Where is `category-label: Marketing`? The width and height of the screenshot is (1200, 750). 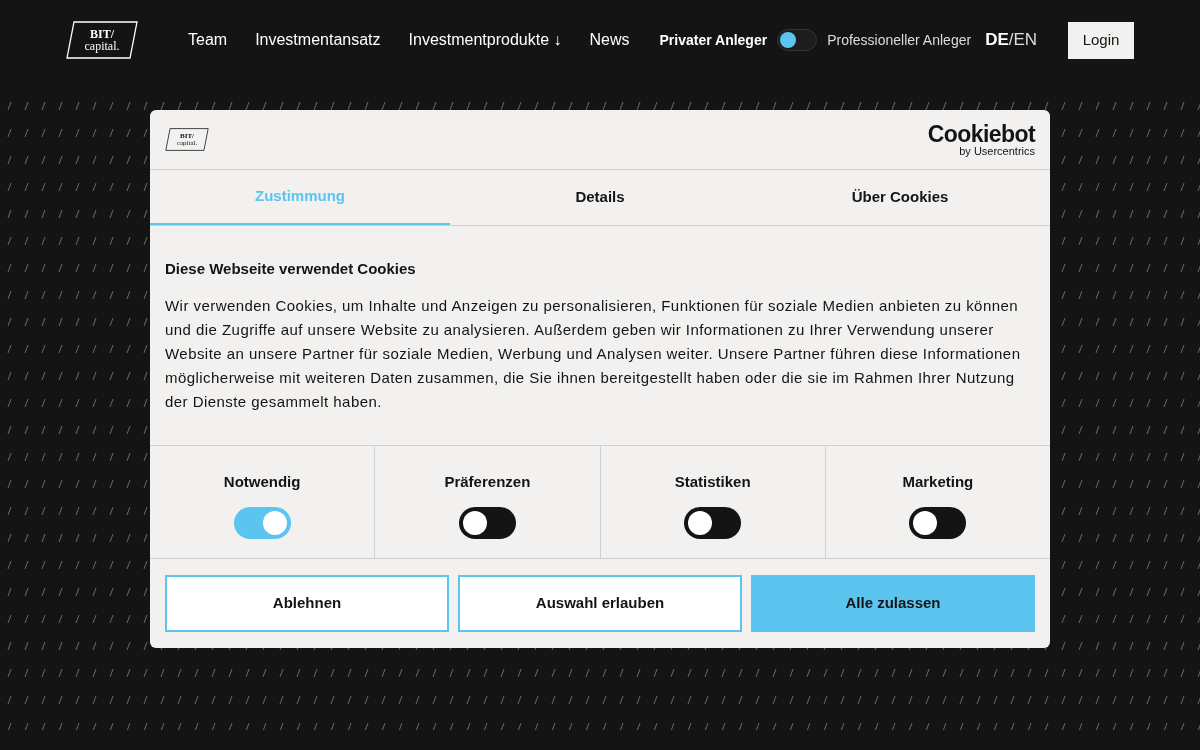
category-label: Marketing is located at coordinates (938, 481).